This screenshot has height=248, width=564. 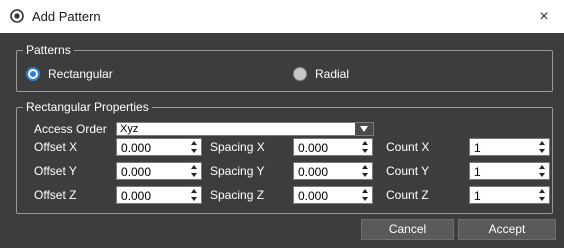 What do you see at coordinates (245, 129) in the screenshot?
I see `access-order-select: Xyz` at bounding box center [245, 129].